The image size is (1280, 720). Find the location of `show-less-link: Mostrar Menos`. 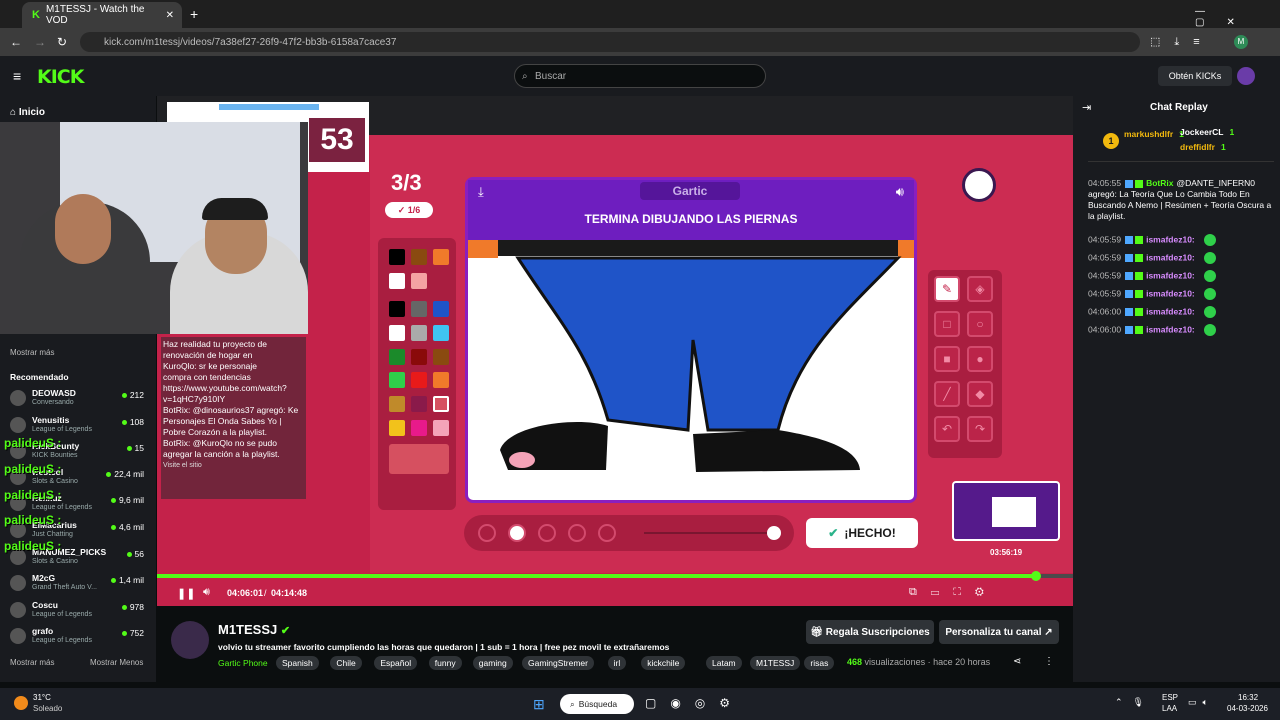

show-less-link: Mostrar Menos is located at coordinates (116, 662).